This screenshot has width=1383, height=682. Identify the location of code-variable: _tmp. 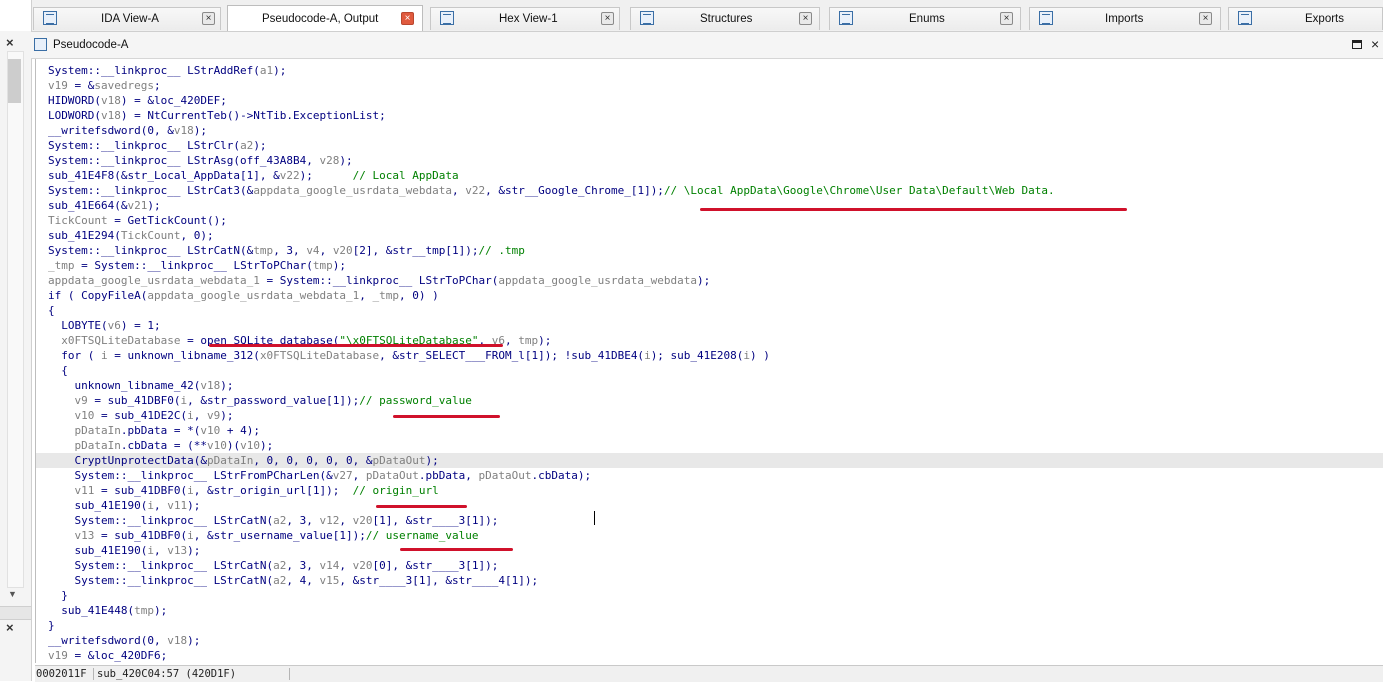
(386, 295).